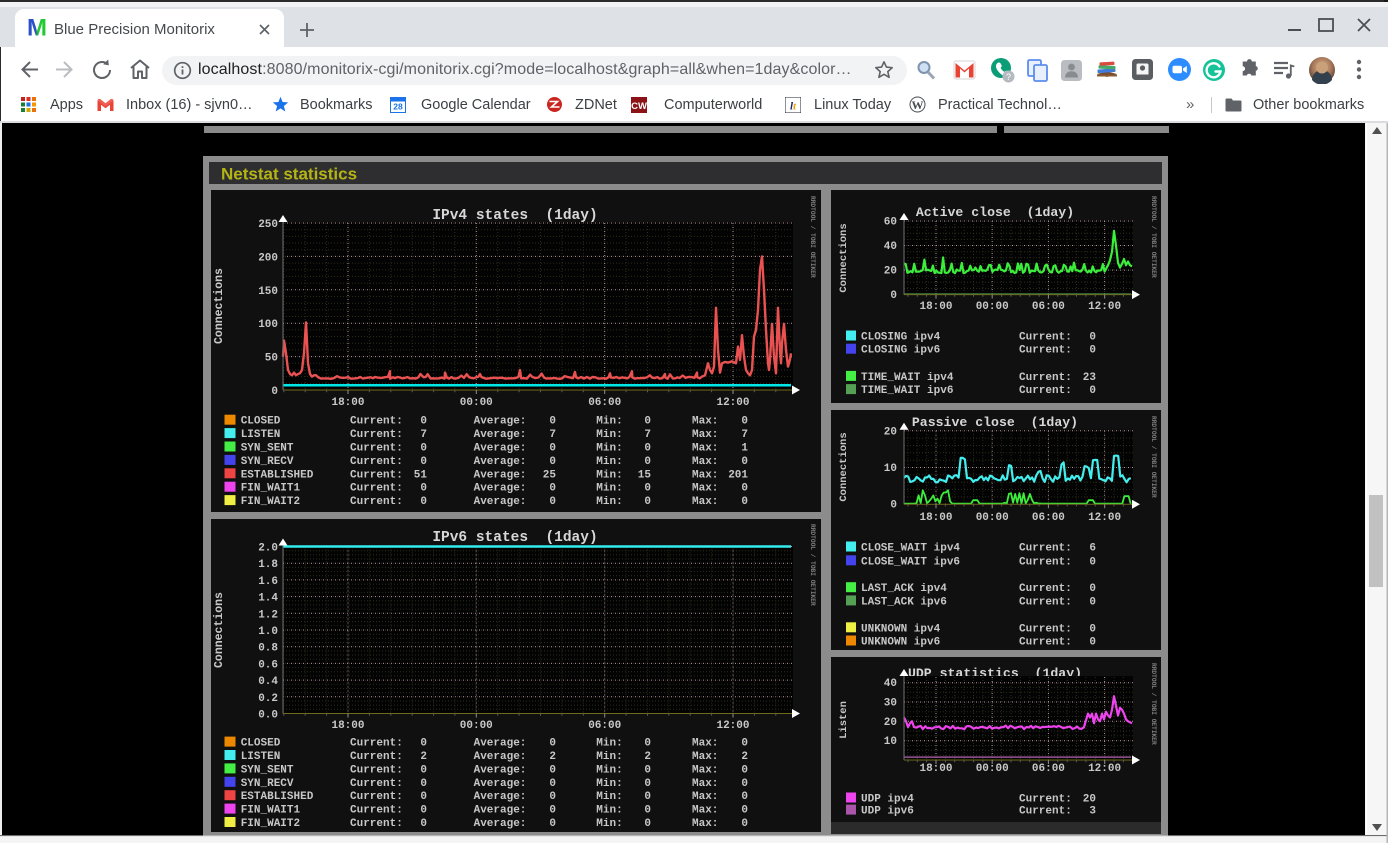  What do you see at coordinates (261, 744) in the screenshot?
I see `svg-text: CLOSED` at bounding box center [261, 744].